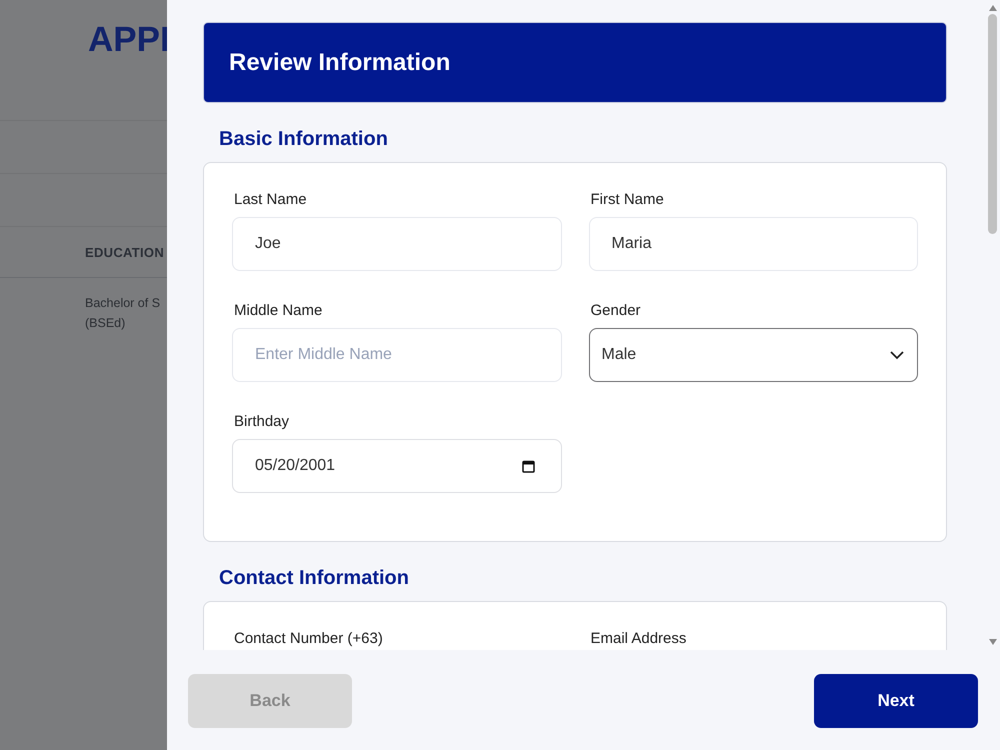 This screenshot has height=750, width=1000. Describe the element at coordinates (270, 199) in the screenshot. I see `field-label: Last Name` at that location.